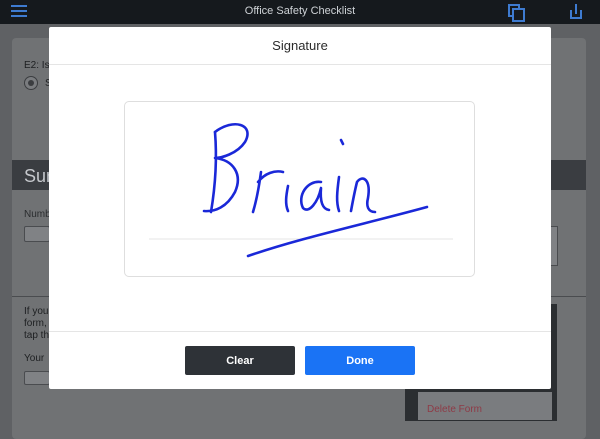  Describe the element at coordinates (35, 323) in the screenshot. I see `instruction-line-2: form,` at that location.